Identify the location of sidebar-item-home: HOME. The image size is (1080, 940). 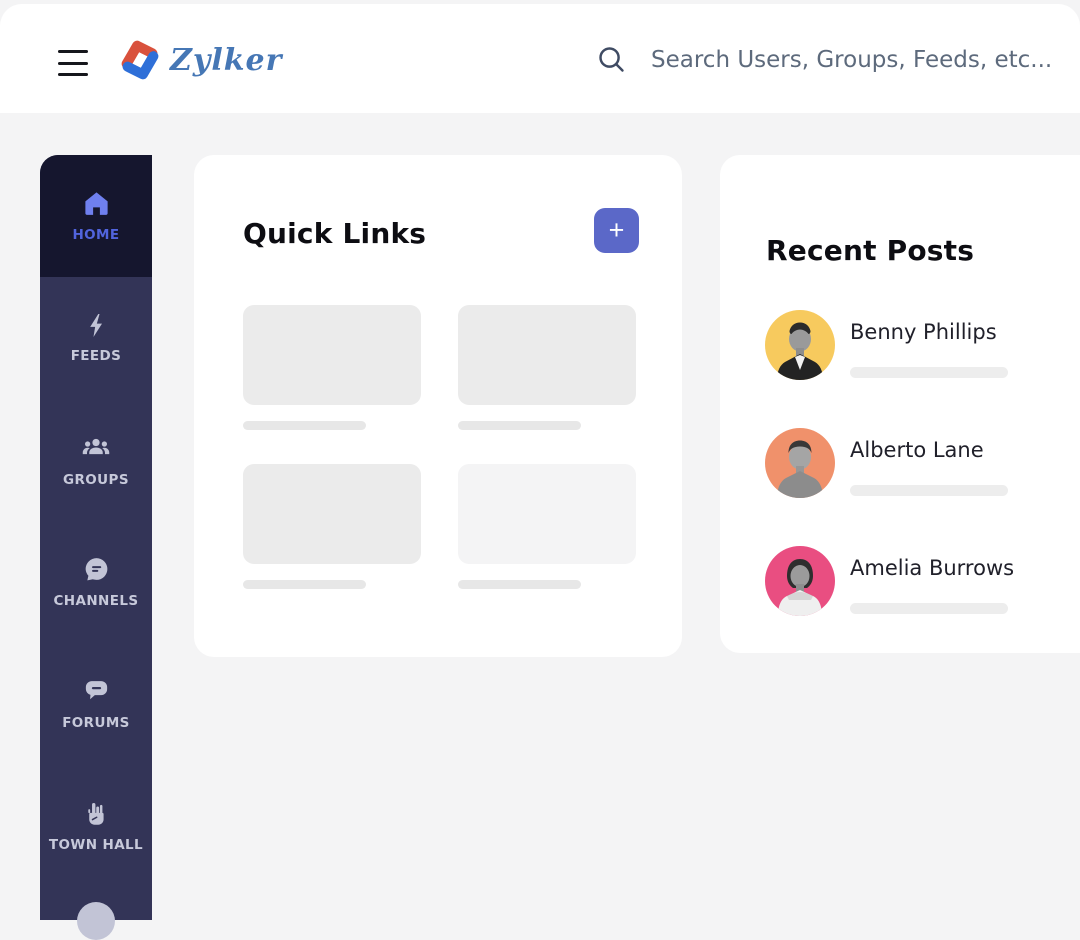
(96, 216).